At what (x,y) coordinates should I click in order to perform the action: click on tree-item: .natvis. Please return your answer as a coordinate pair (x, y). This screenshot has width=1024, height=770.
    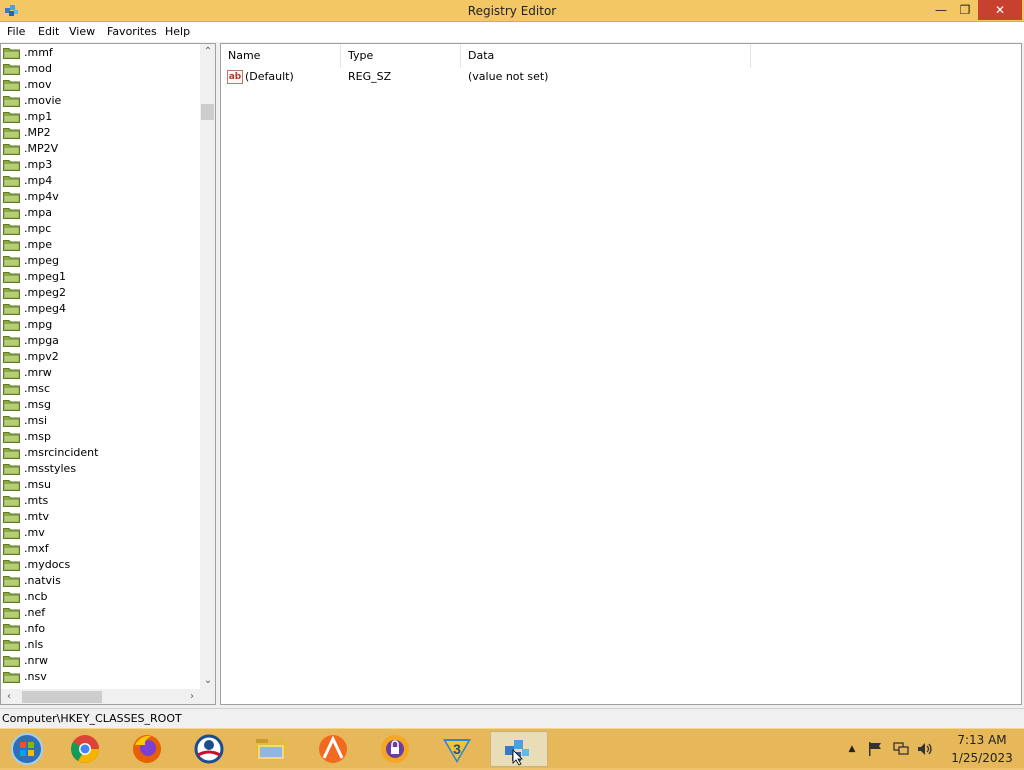
    Looking at the image, I should click on (101, 581).